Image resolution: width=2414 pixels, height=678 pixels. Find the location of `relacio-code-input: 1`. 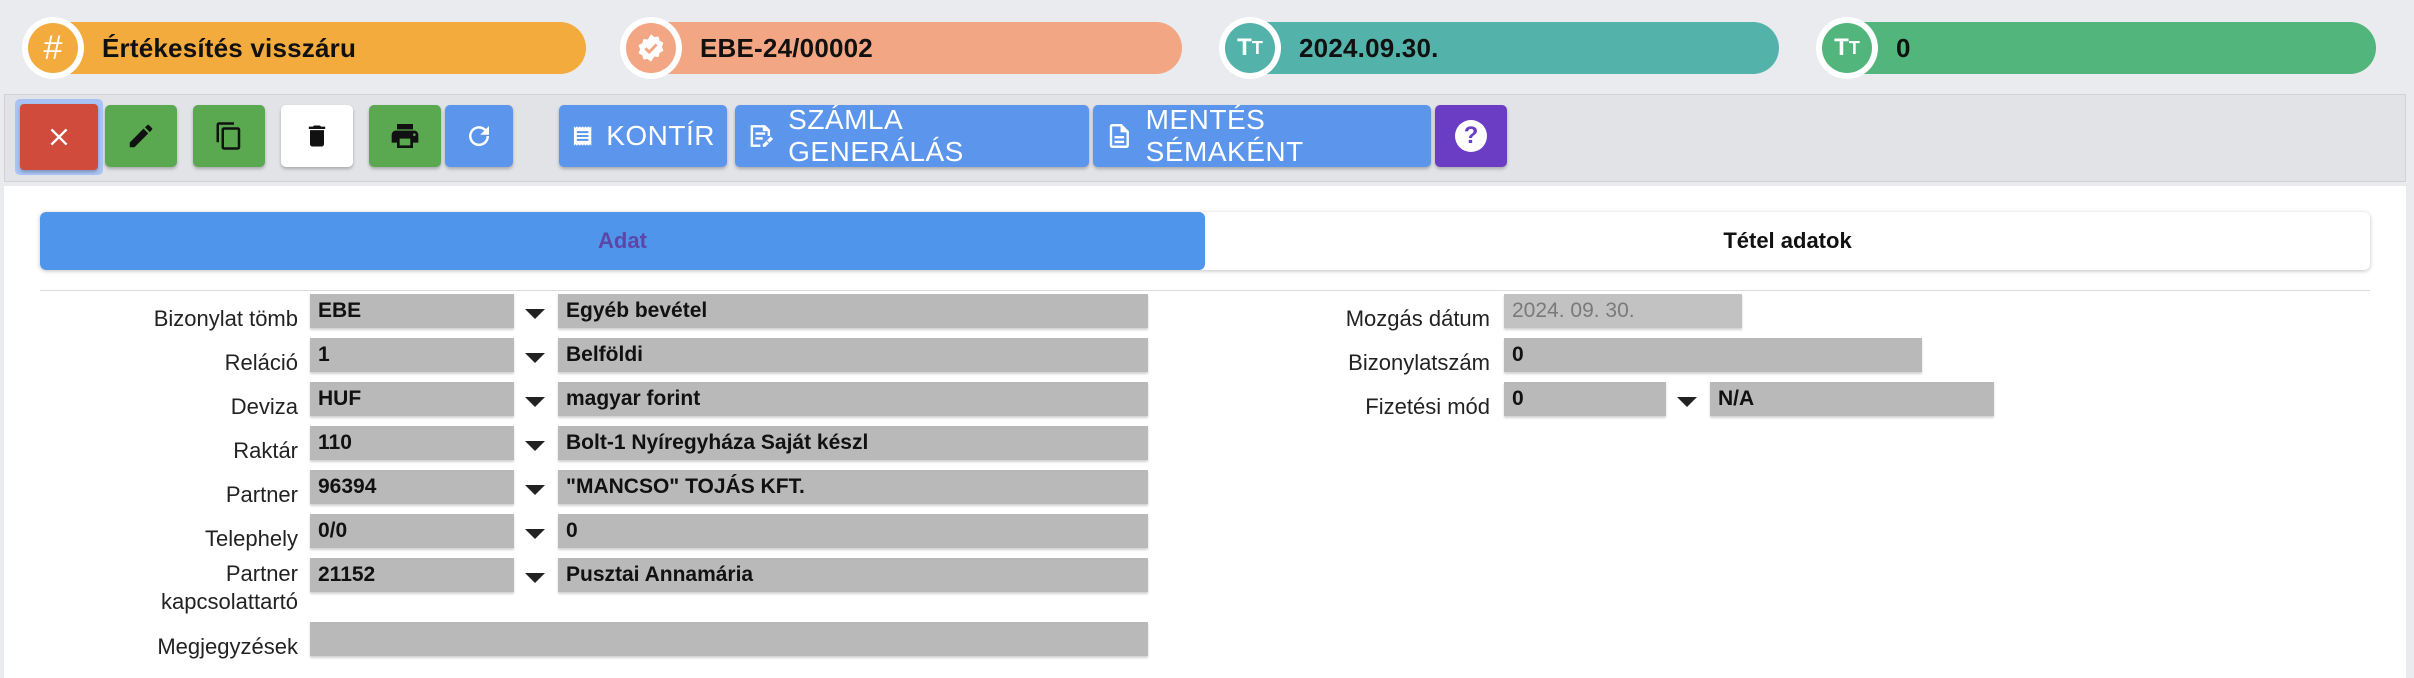

relacio-code-input: 1 is located at coordinates (412, 355).